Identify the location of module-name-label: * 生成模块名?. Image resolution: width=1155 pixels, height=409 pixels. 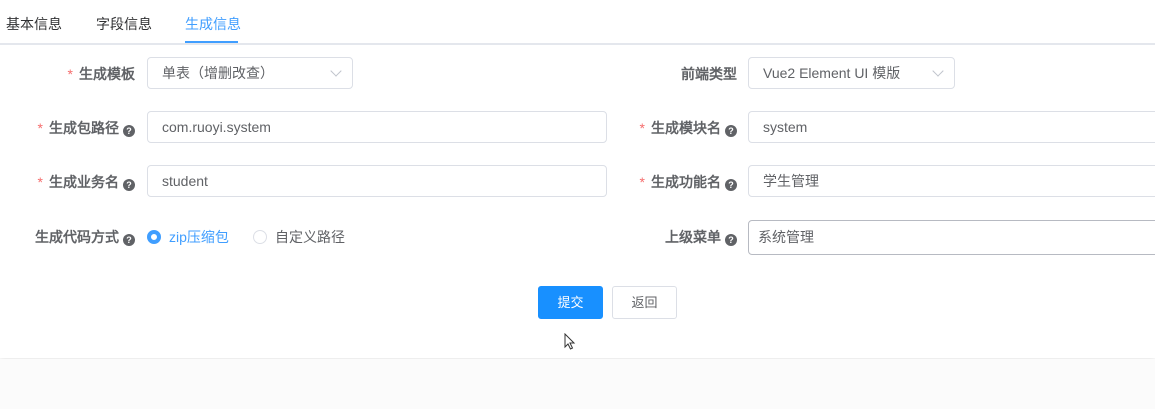
(688, 128).